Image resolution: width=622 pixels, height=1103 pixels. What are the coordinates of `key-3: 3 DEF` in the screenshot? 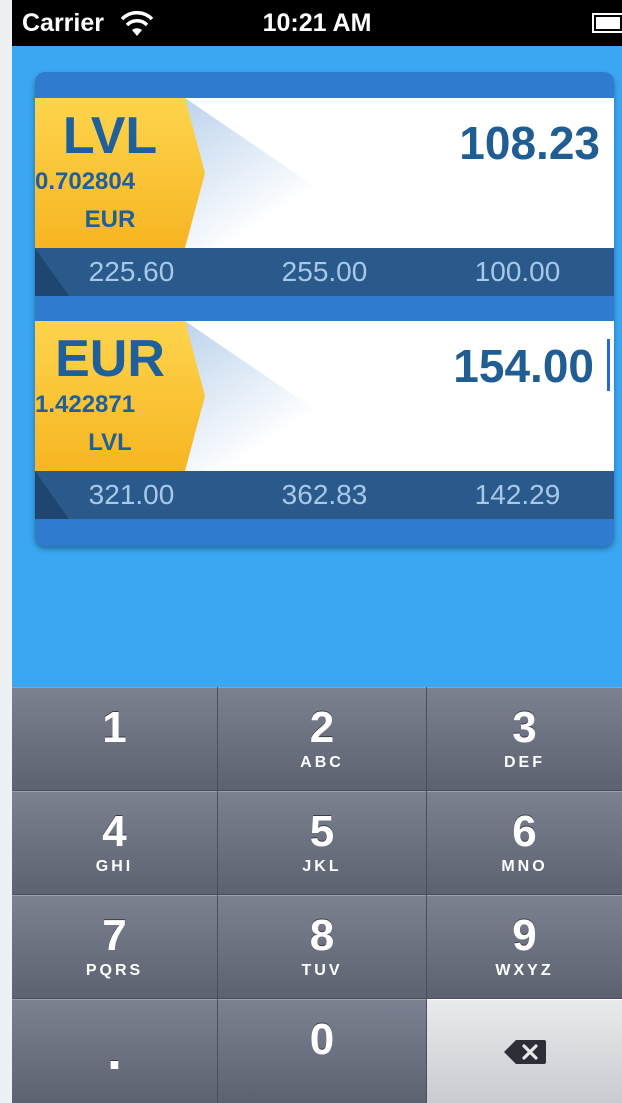 It's located at (524, 738).